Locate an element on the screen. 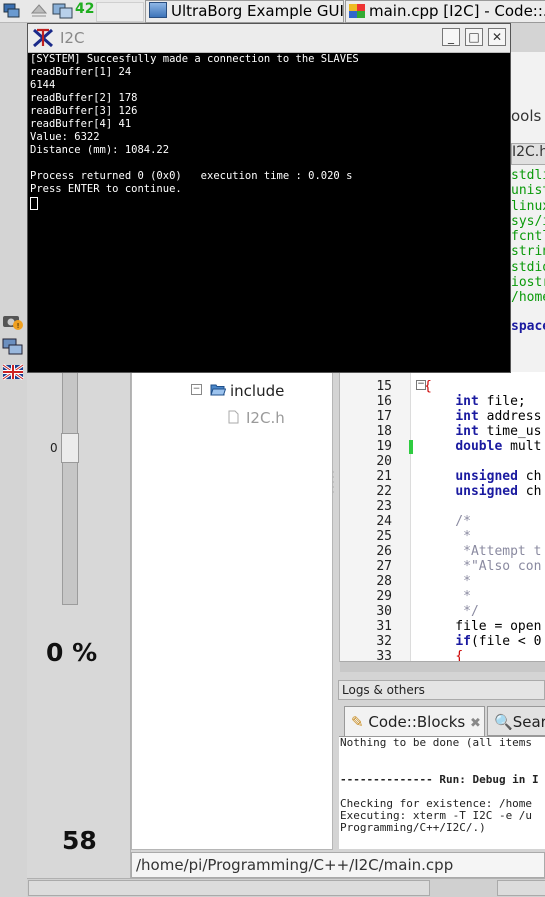 This screenshot has width=545, height=897. line-number: 15 is located at coordinates (384, 386).